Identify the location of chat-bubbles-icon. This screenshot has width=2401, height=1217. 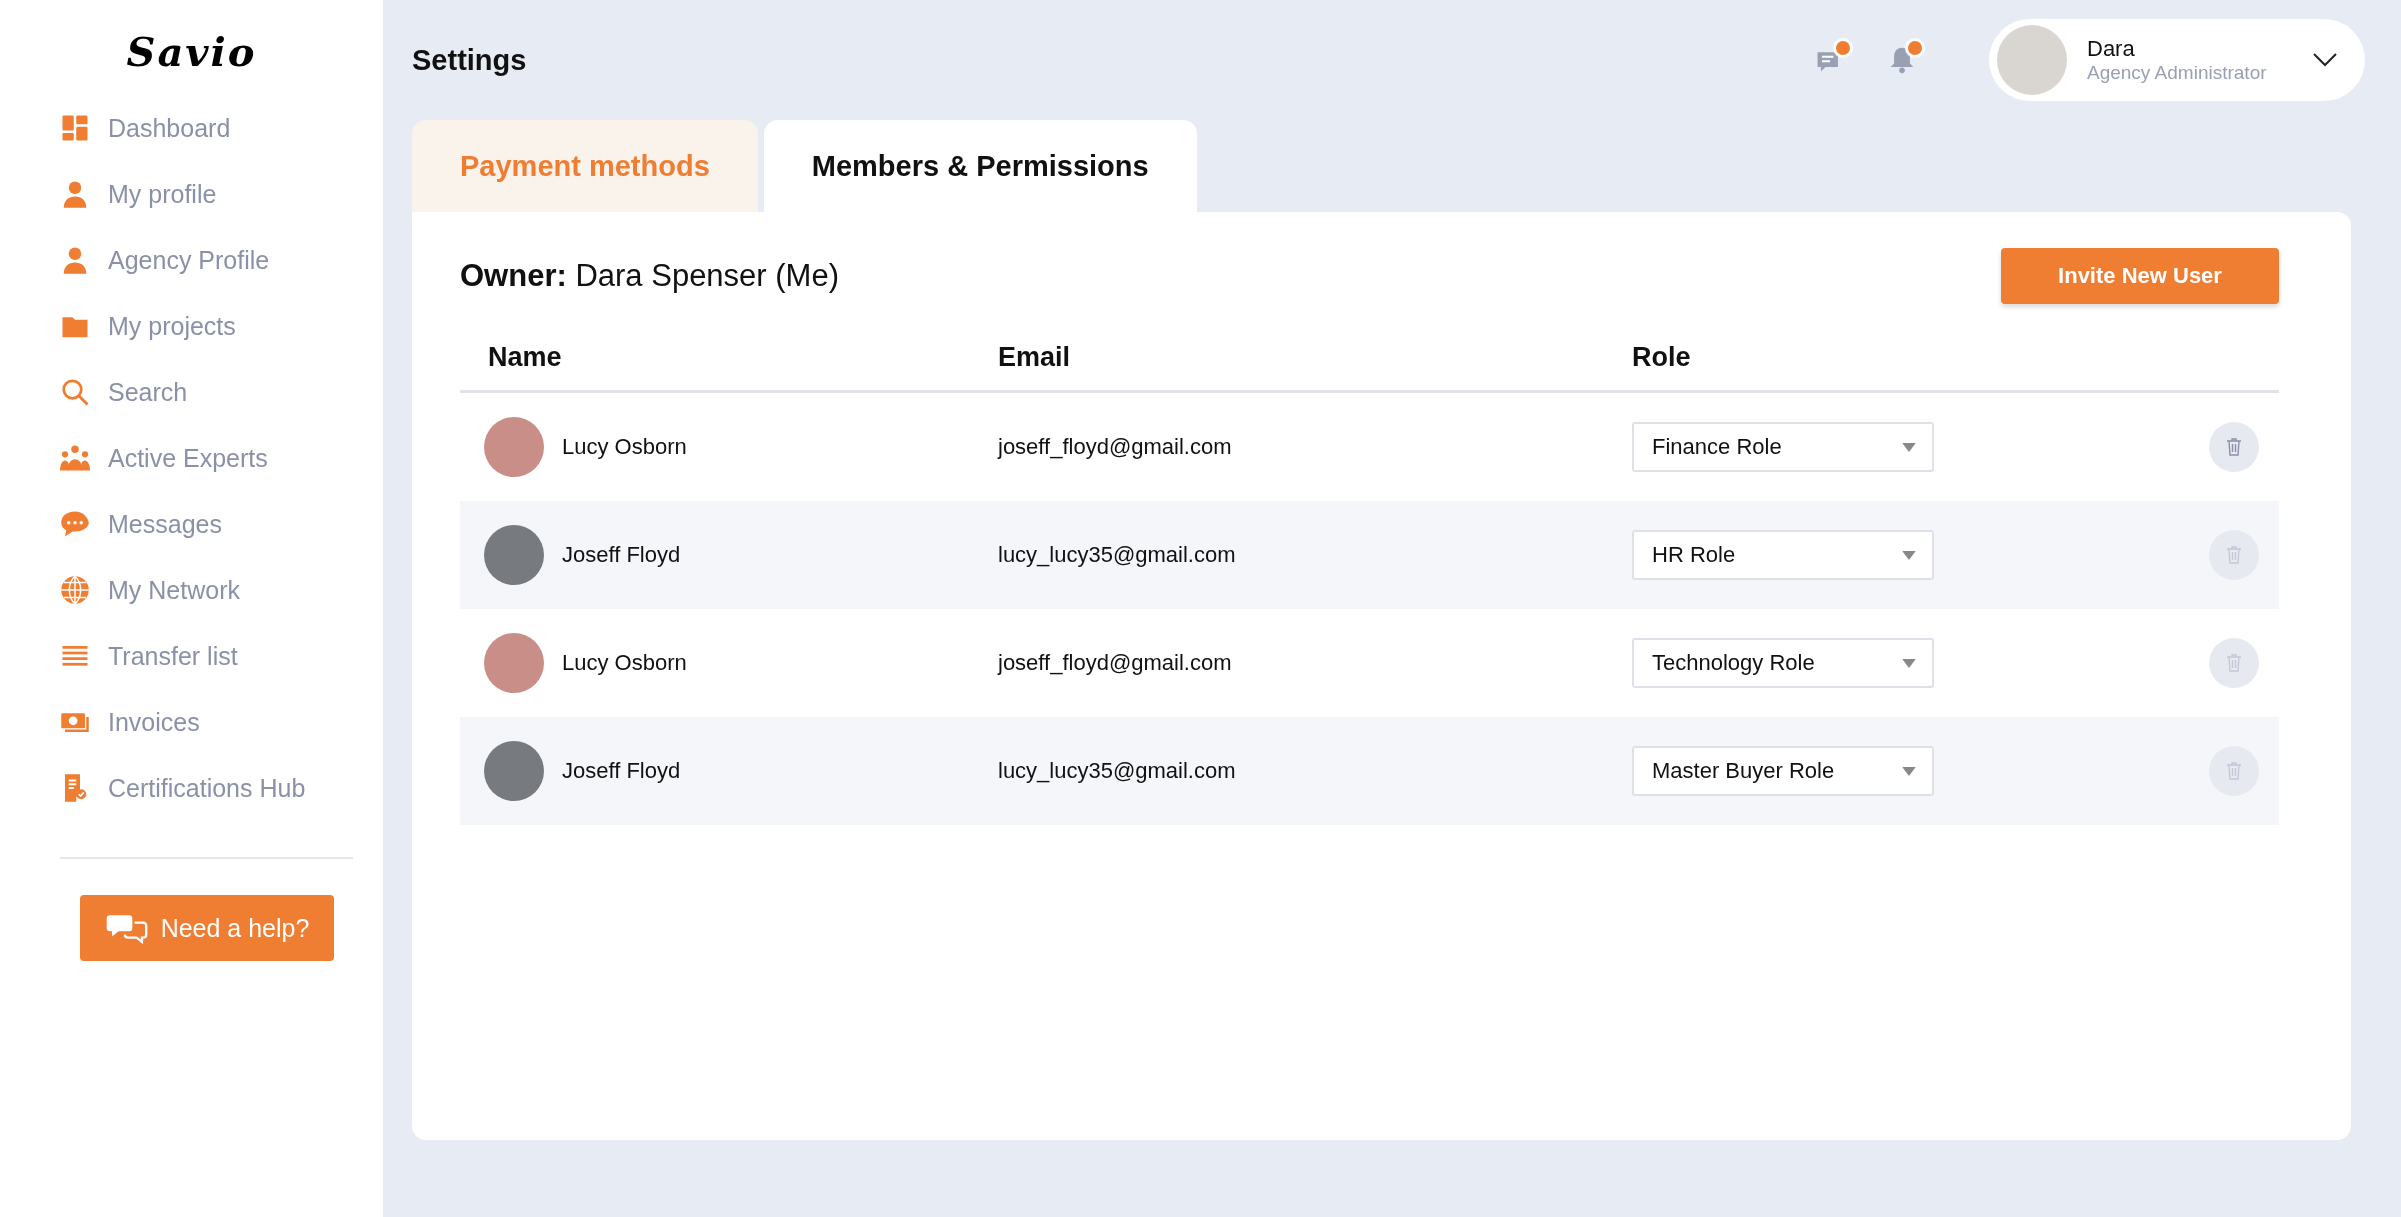
(126, 928).